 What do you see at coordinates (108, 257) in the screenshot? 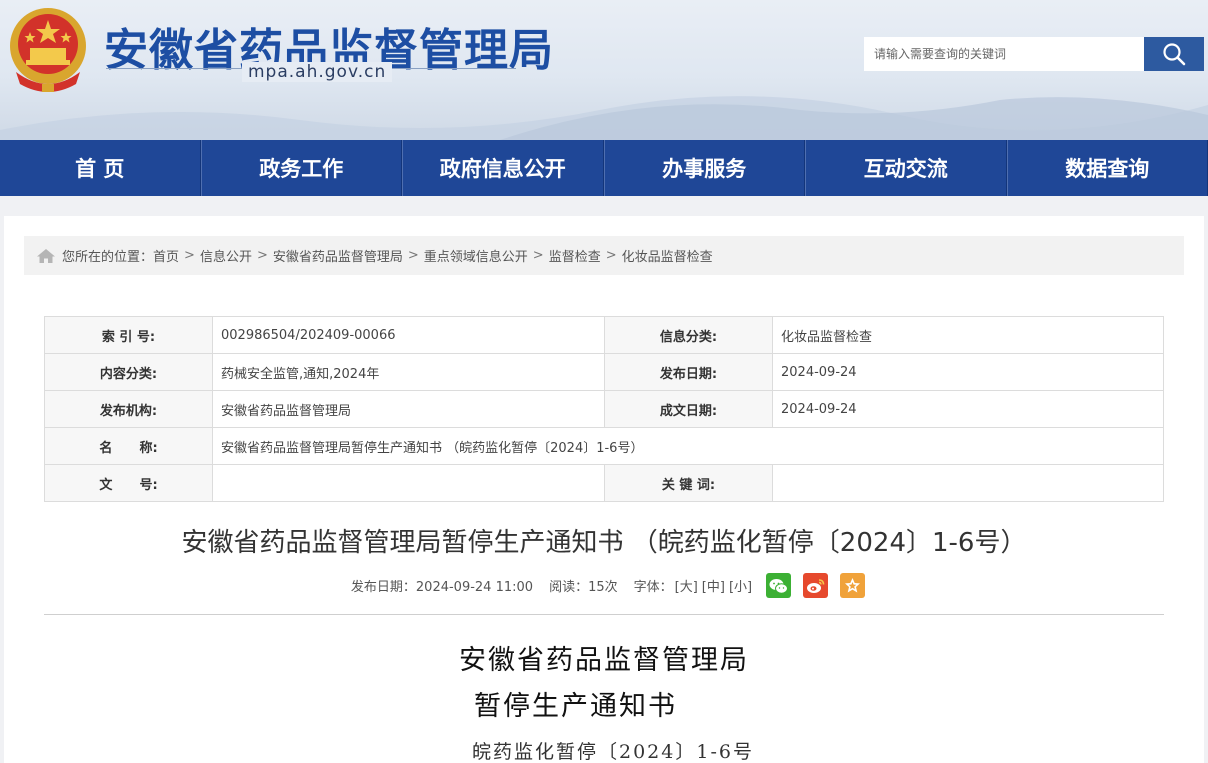
I see `breadcrumb-prefix: 您所在的位置：` at bounding box center [108, 257].